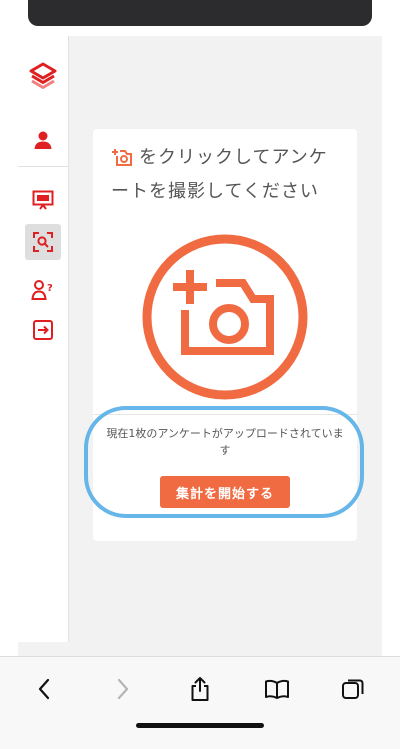 The width and height of the screenshot is (400, 749). I want to click on sidebar-item-user-question: ?, so click(43, 290).